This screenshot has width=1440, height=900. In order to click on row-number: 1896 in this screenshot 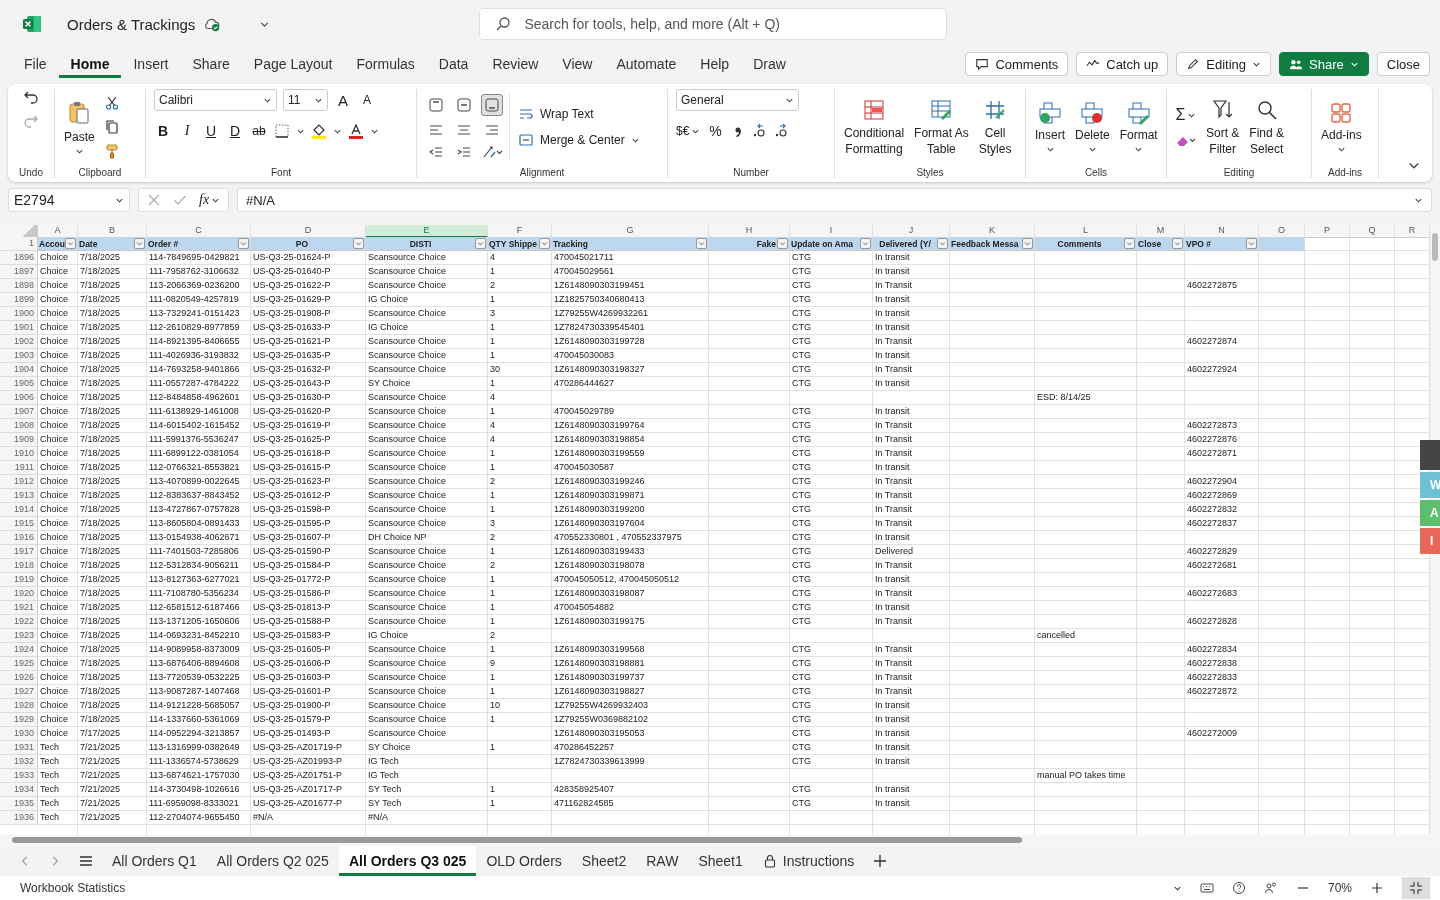, I will do `click(19, 258)`.